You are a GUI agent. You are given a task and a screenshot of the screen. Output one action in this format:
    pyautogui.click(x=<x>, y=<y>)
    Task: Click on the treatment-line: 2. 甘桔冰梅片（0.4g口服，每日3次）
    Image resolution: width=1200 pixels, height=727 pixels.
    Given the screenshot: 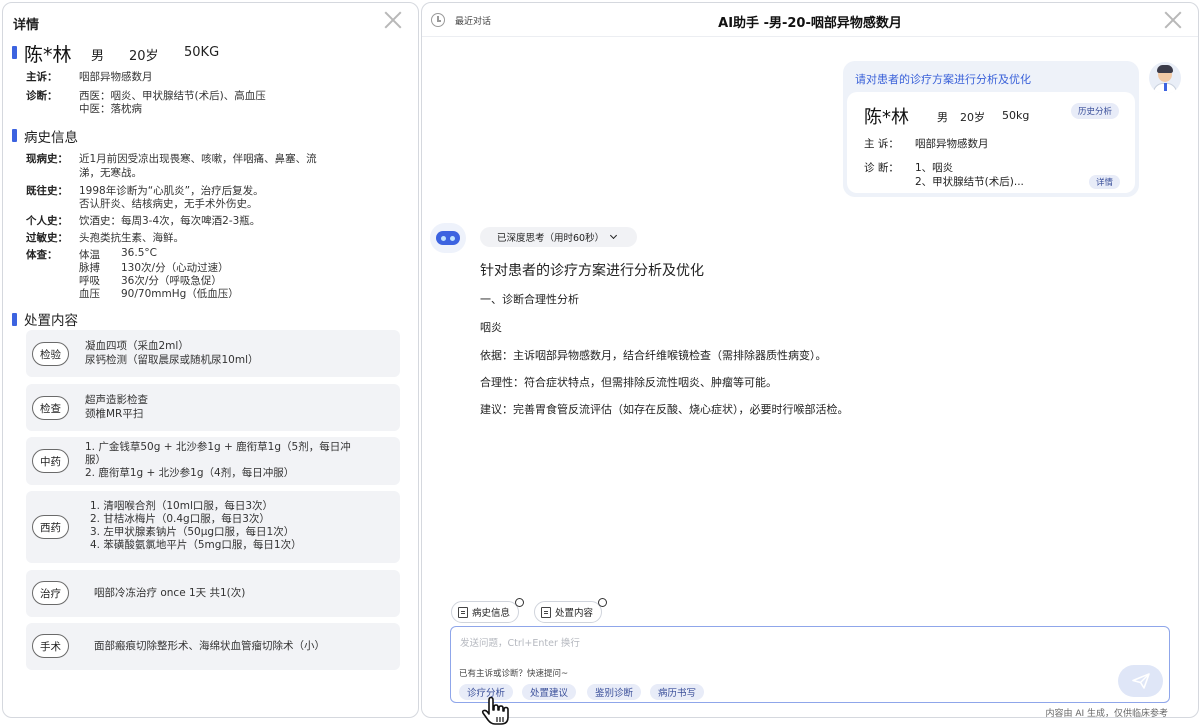 What is the action you would take?
    pyautogui.click(x=180, y=519)
    